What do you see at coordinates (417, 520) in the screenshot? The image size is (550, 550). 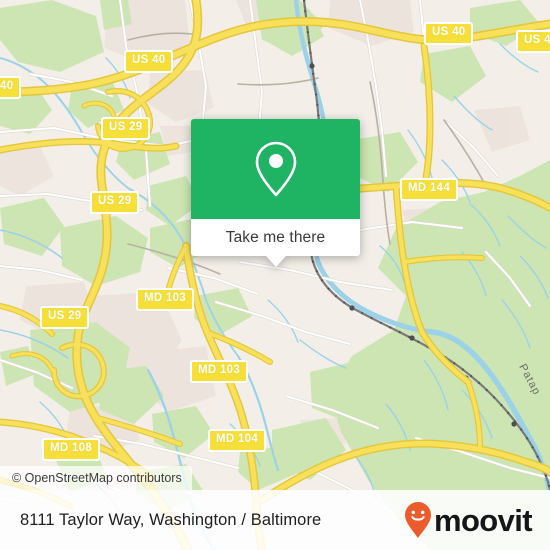 I see `moovit-smiley-pin-icon` at bounding box center [417, 520].